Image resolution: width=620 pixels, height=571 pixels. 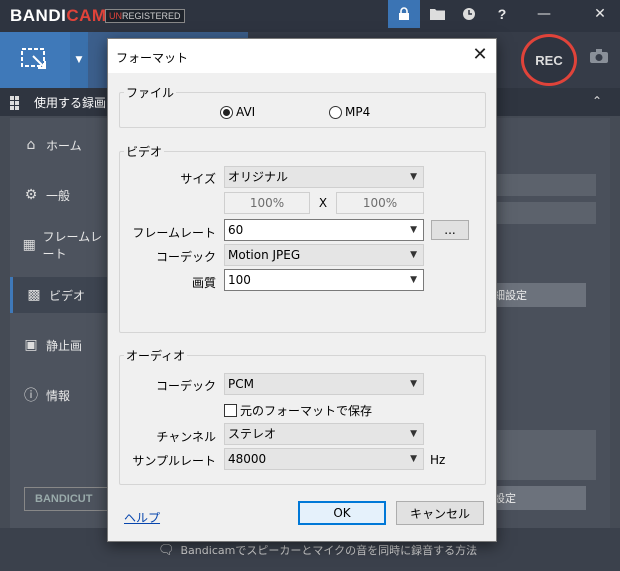 What do you see at coordinates (203, 283) in the screenshot?
I see `quality-label: 画質` at bounding box center [203, 283].